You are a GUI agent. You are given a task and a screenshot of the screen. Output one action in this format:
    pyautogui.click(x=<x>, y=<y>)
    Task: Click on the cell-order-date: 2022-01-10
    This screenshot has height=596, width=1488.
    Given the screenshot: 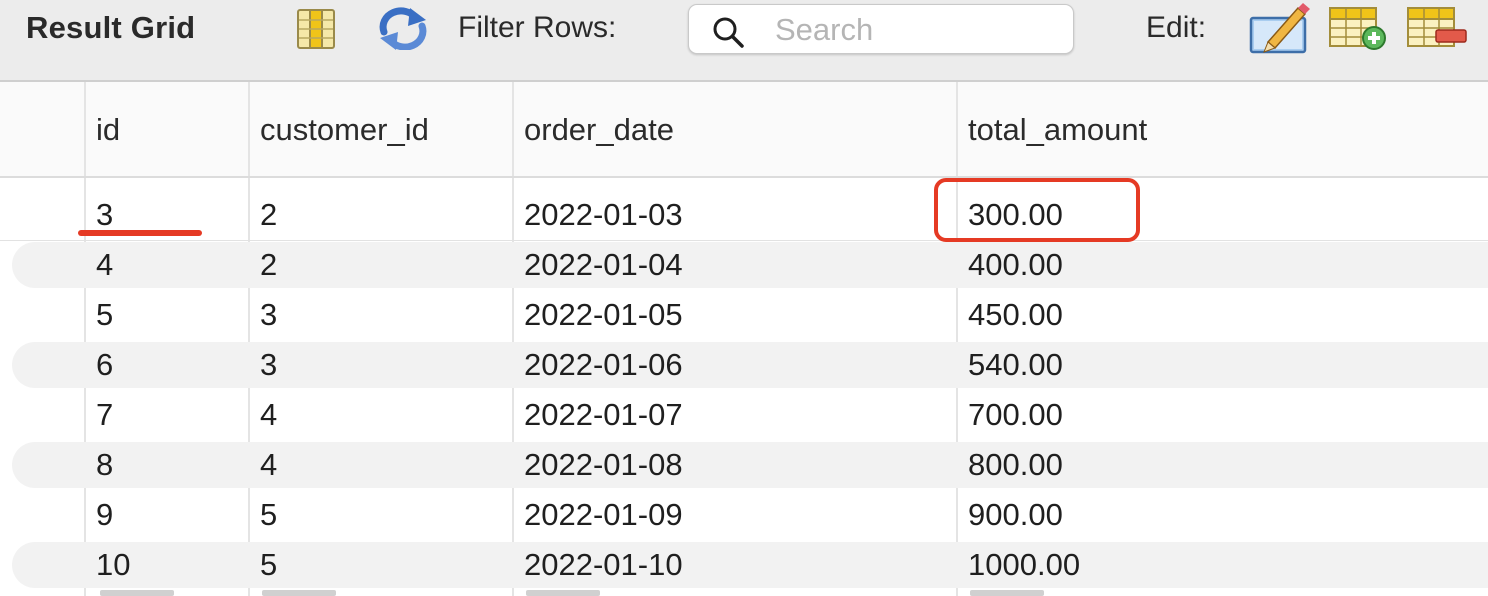 What is the action you would take?
    pyautogui.click(x=603, y=565)
    